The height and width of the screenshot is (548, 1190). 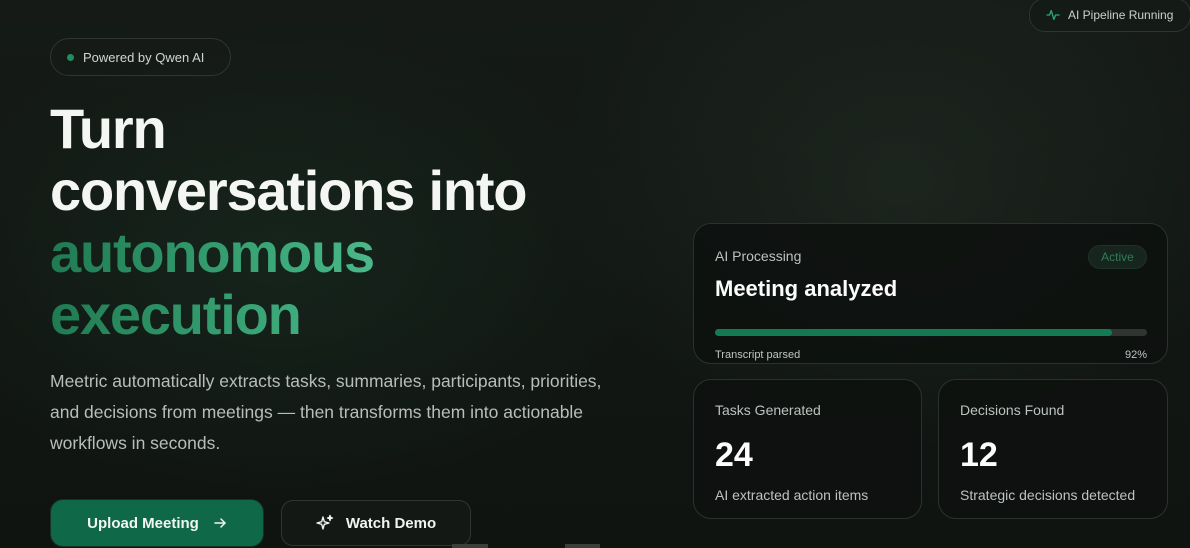 I want to click on active-status-badge: Active, so click(x=1117, y=257).